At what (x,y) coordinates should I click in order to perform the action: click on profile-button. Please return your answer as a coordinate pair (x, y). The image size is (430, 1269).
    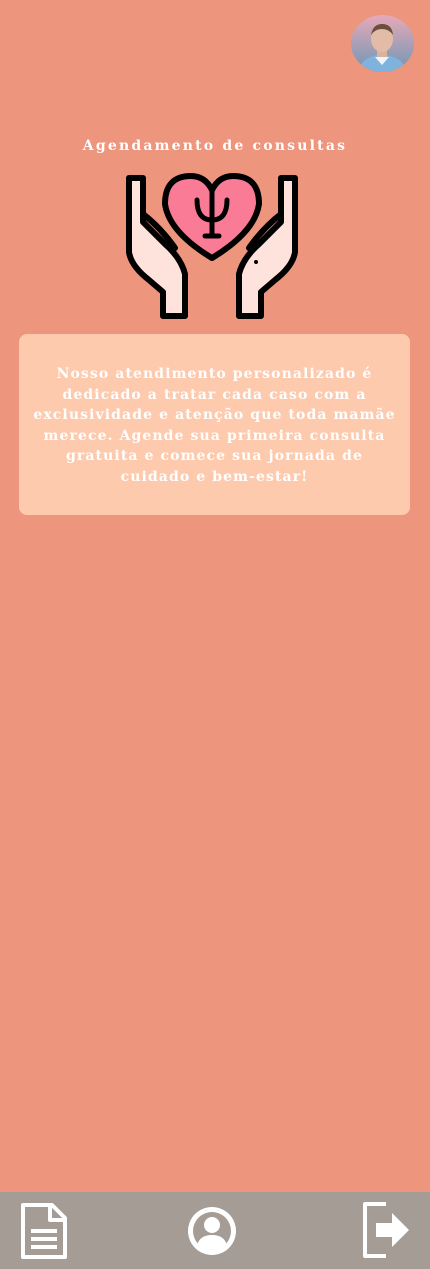
    Looking at the image, I should click on (212, 1231).